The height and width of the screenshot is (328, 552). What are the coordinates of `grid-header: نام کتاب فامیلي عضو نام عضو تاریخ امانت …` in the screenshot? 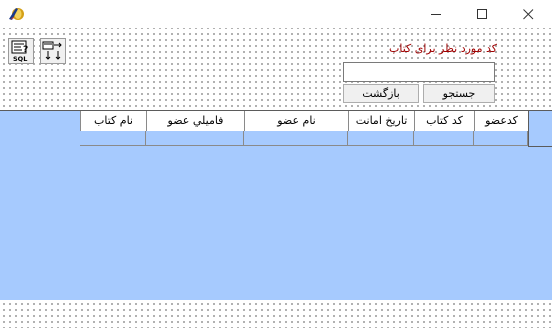 It's located at (304, 121).